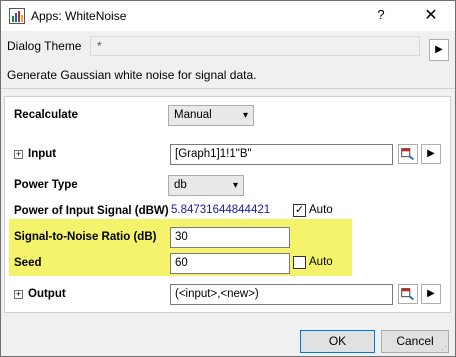 The image size is (456, 357). What do you see at coordinates (431, 16) in the screenshot?
I see `close-icon: ✕` at bounding box center [431, 16].